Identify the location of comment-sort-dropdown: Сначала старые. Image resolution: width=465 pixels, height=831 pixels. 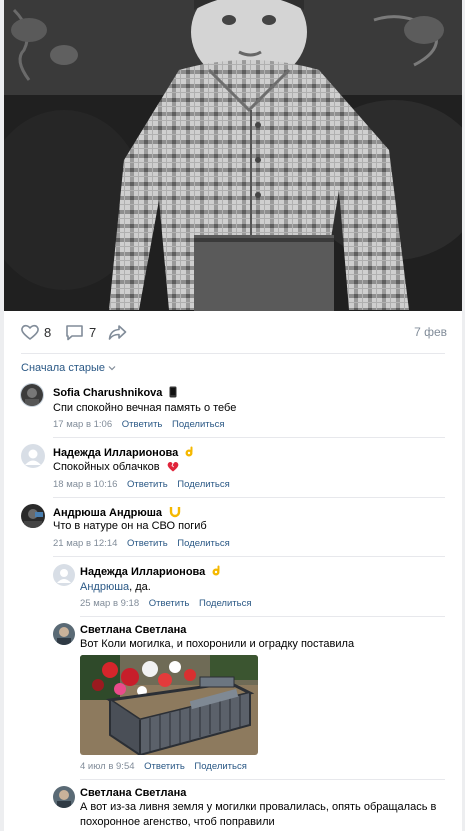
(68, 368).